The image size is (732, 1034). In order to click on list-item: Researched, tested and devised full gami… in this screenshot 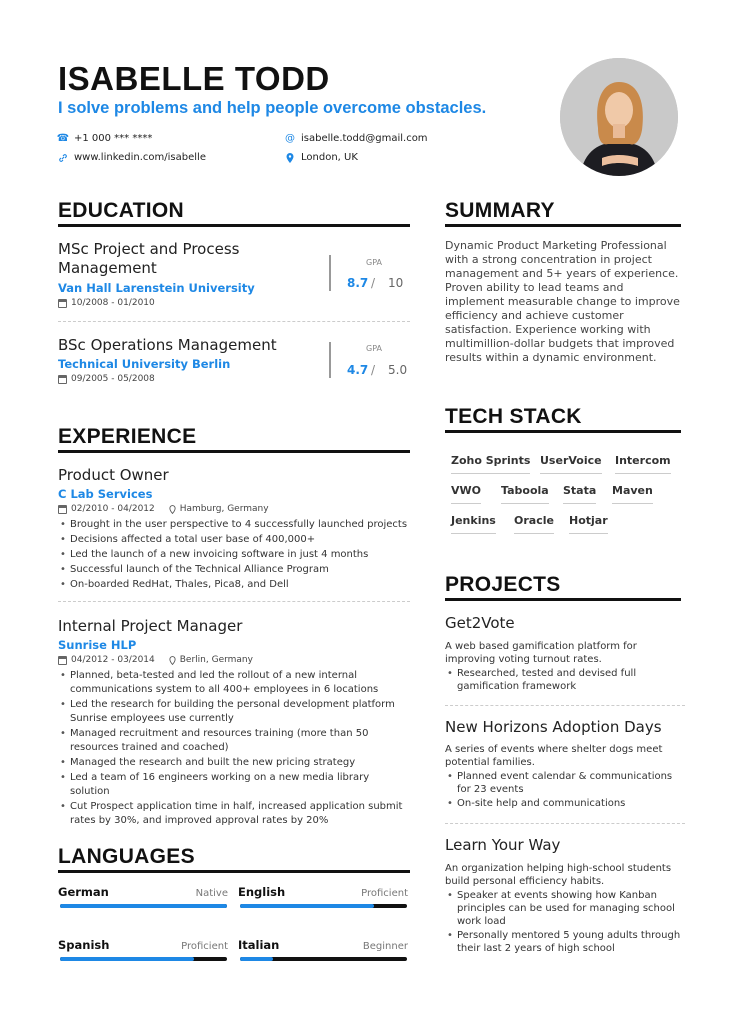, I will do `click(565, 680)`.